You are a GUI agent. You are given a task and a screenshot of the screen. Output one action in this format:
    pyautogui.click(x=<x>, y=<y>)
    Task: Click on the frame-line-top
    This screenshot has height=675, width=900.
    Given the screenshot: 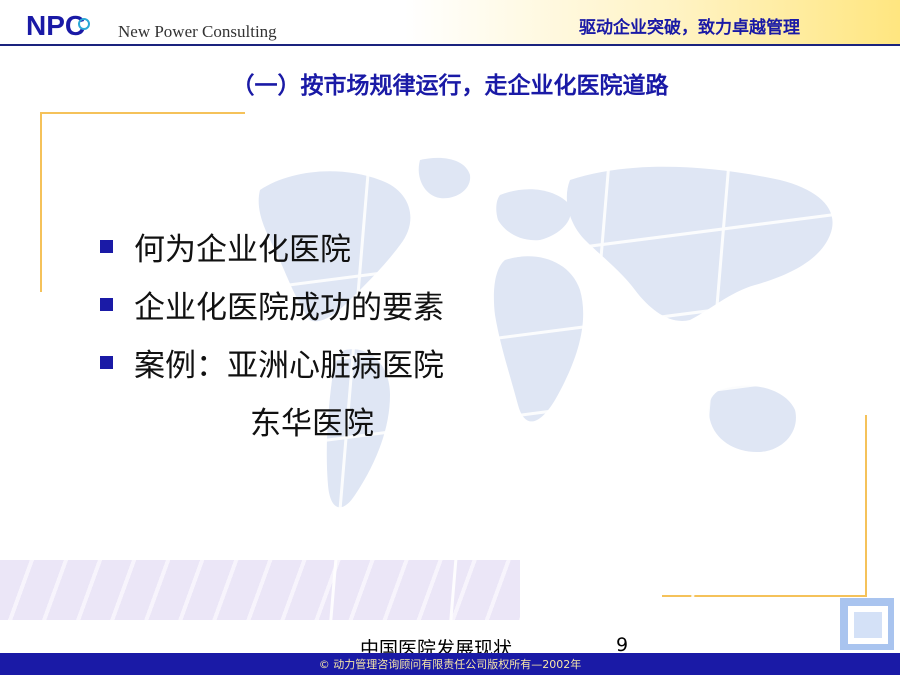 What is the action you would take?
    pyautogui.click(x=142, y=113)
    